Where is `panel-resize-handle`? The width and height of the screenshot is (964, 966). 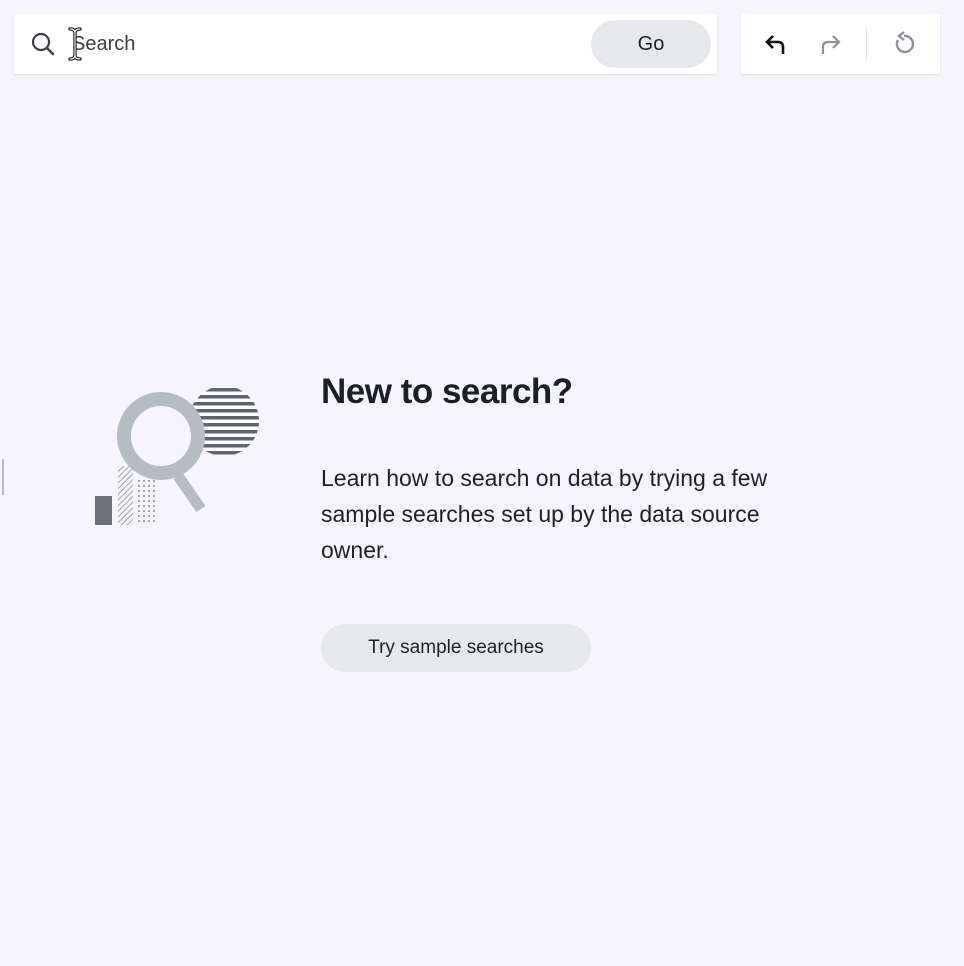
panel-resize-handle is located at coordinates (3, 477).